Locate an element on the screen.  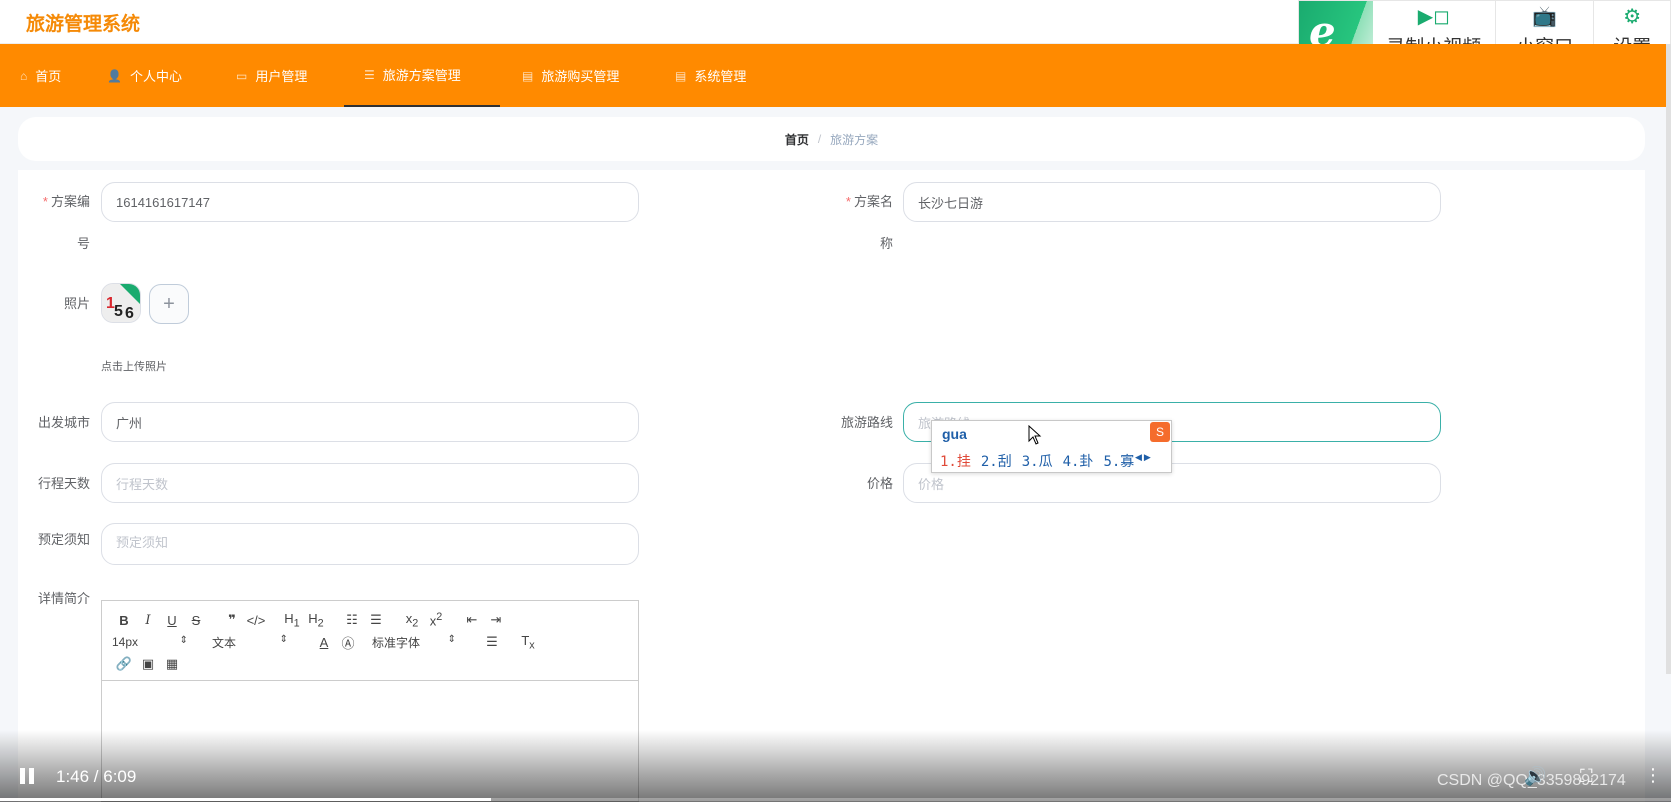
price-label: 价格 is located at coordinates (879, 483).